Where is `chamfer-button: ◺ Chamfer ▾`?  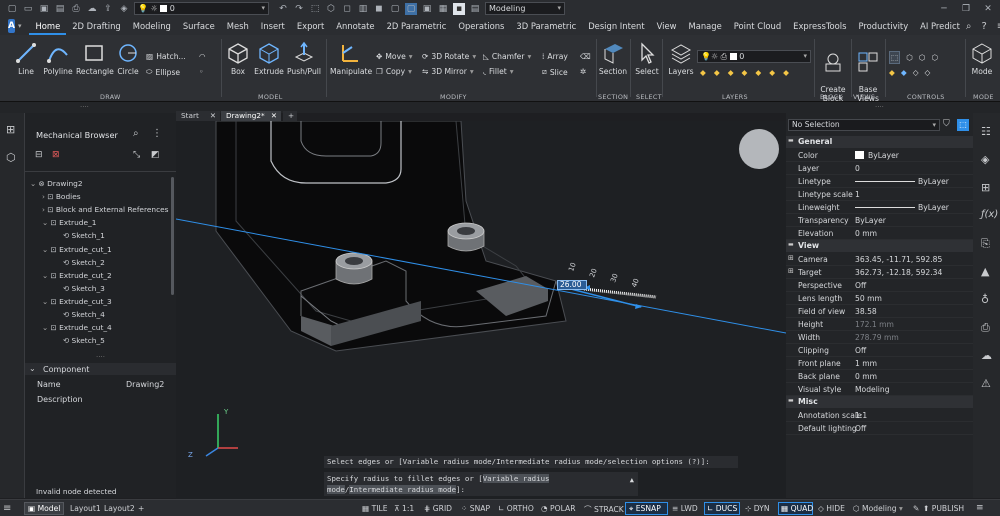
chamfer-button: ◺ Chamfer ▾ is located at coordinates (507, 56).